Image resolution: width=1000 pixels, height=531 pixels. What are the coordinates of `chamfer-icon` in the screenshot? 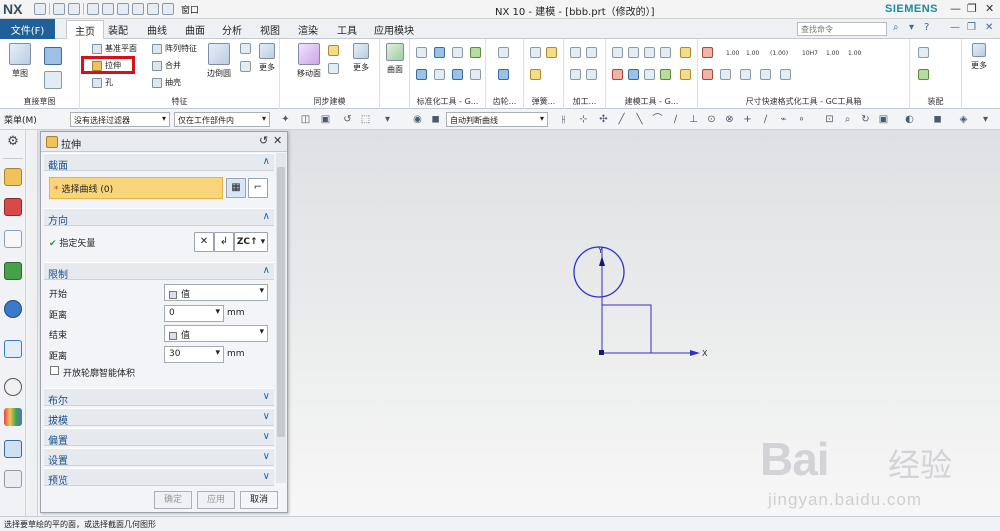 It's located at (245, 48).